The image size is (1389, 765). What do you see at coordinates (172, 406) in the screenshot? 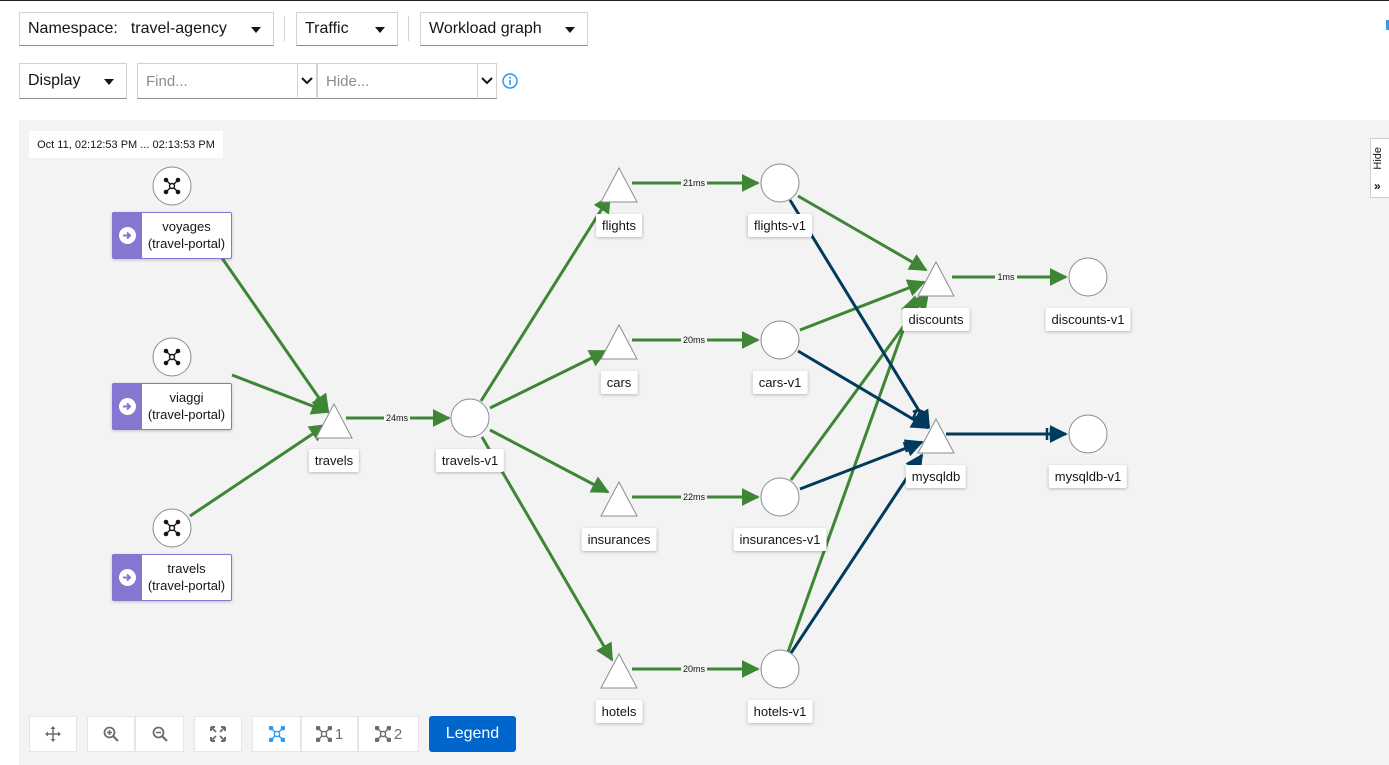
I see `app-box-viaggi: viaggi (travel-portal)` at bounding box center [172, 406].